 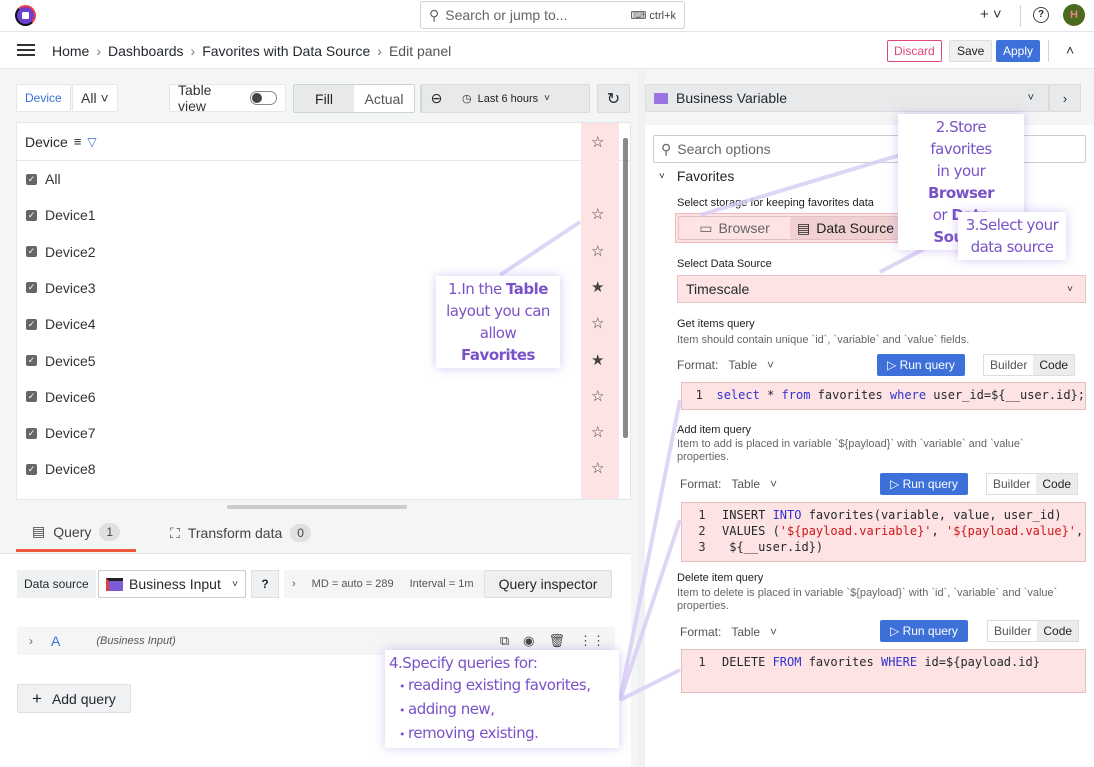 What do you see at coordinates (924, 631) in the screenshot?
I see `delete-run-query-button: ▷ Run query` at bounding box center [924, 631].